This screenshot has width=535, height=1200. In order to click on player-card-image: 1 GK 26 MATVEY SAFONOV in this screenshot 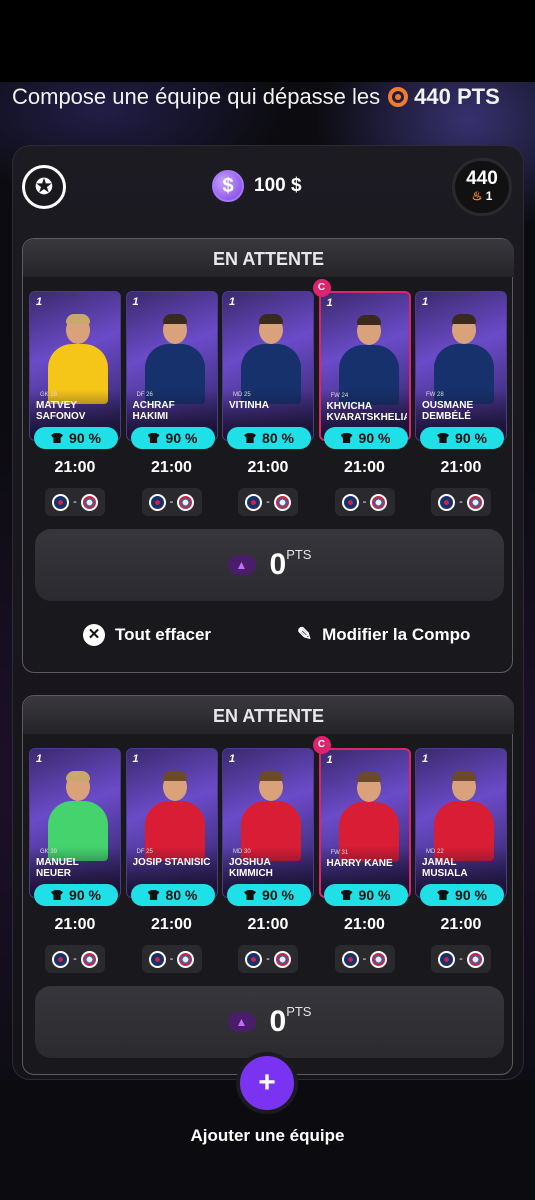, I will do `click(75, 366)`.